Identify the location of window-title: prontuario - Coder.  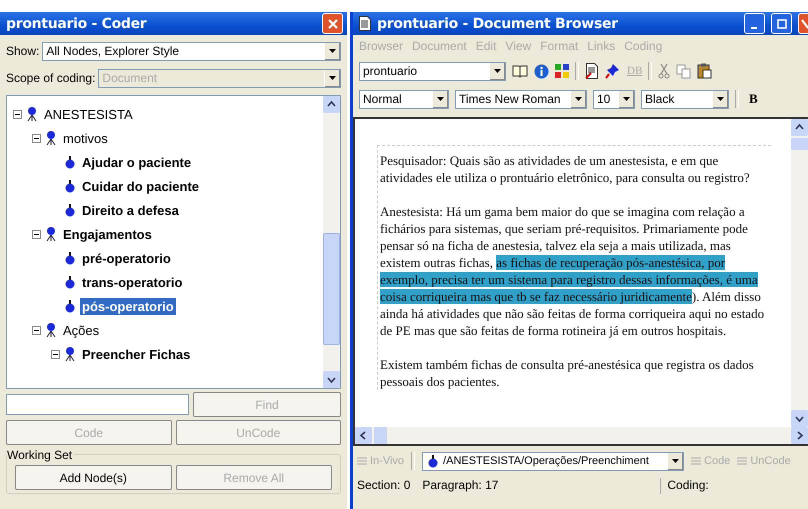
(77, 24).